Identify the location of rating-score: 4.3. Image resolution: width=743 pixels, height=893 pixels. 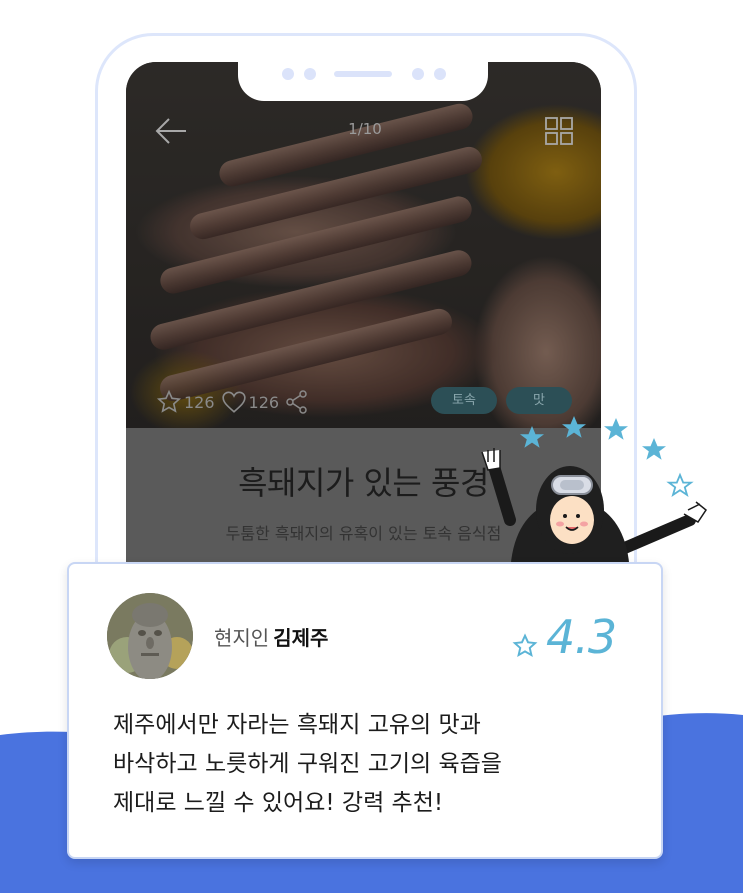
(581, 637).